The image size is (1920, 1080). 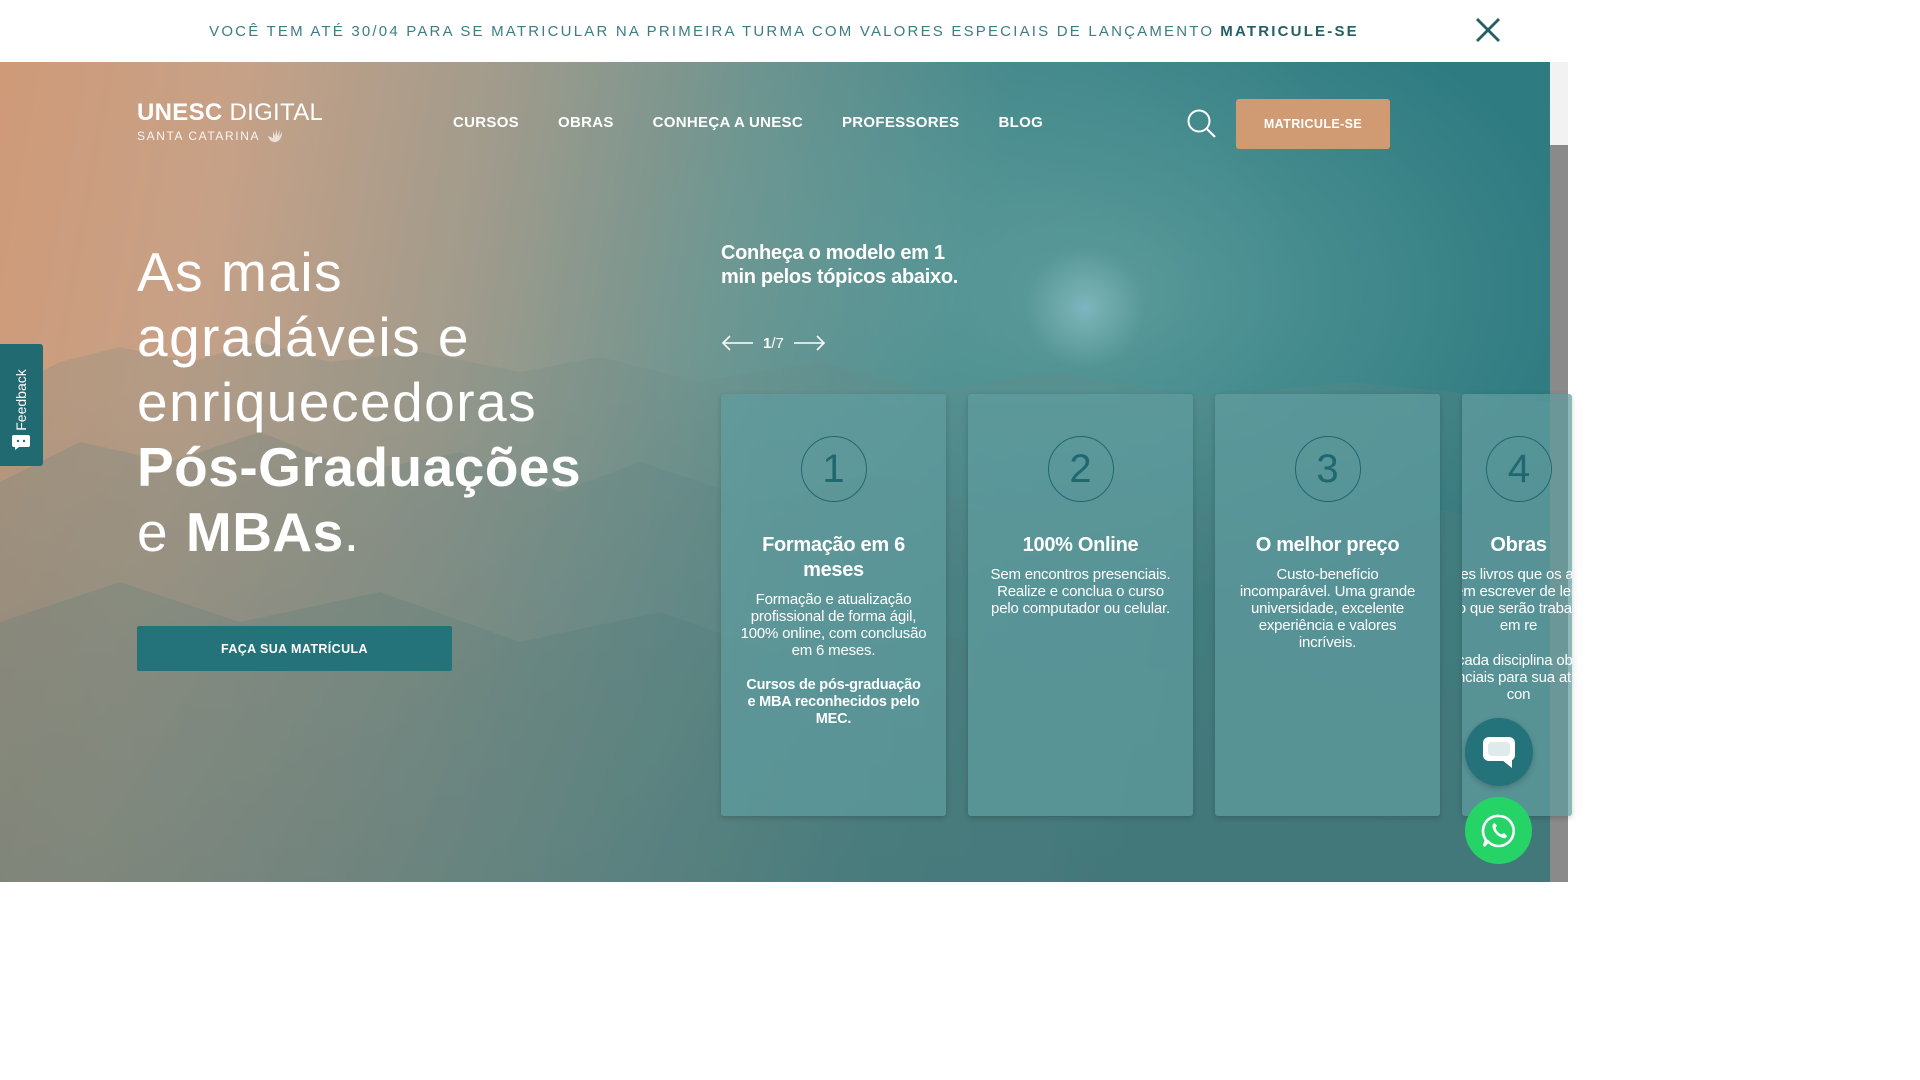 What do you see at coordinates (1488, 30) in the screenshot?
I see `close-icon` at bounding box center [1488, 30].